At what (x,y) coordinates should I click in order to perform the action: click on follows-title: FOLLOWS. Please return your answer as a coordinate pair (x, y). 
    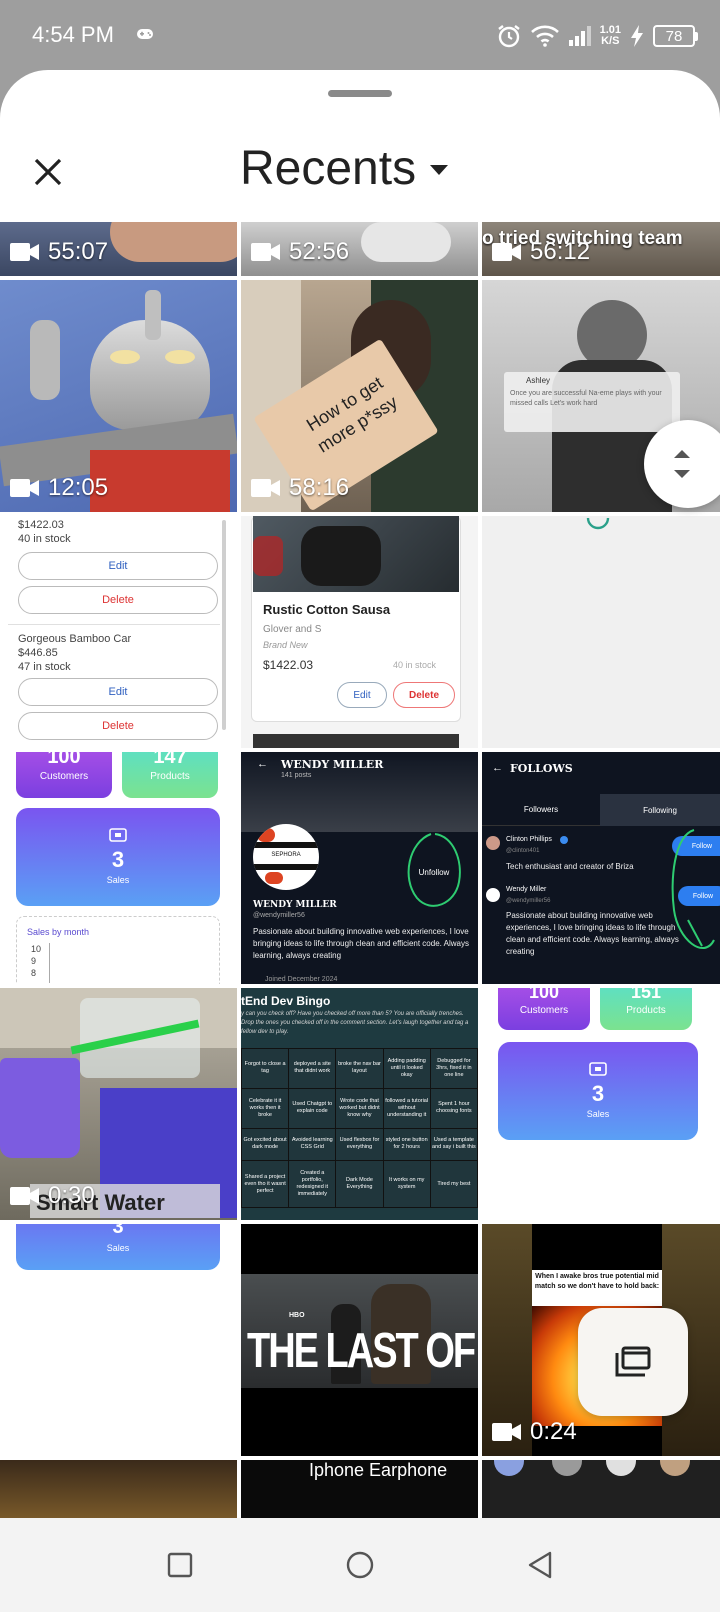
    Looking at the image, I should click on (541, 768).